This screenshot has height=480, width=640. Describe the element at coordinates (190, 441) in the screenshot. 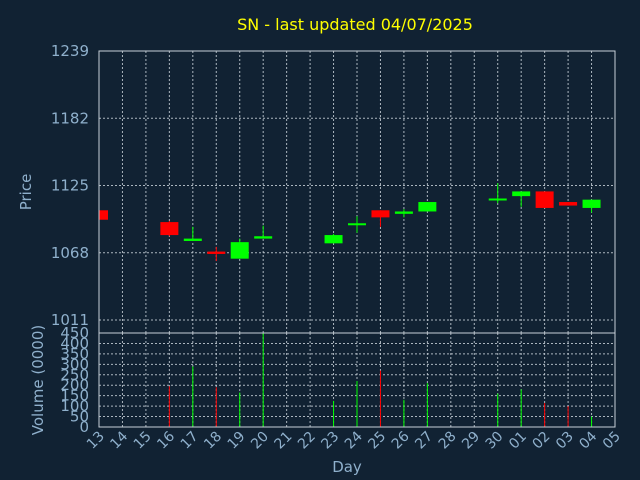

I see `x-tick-label: 17` at that location.